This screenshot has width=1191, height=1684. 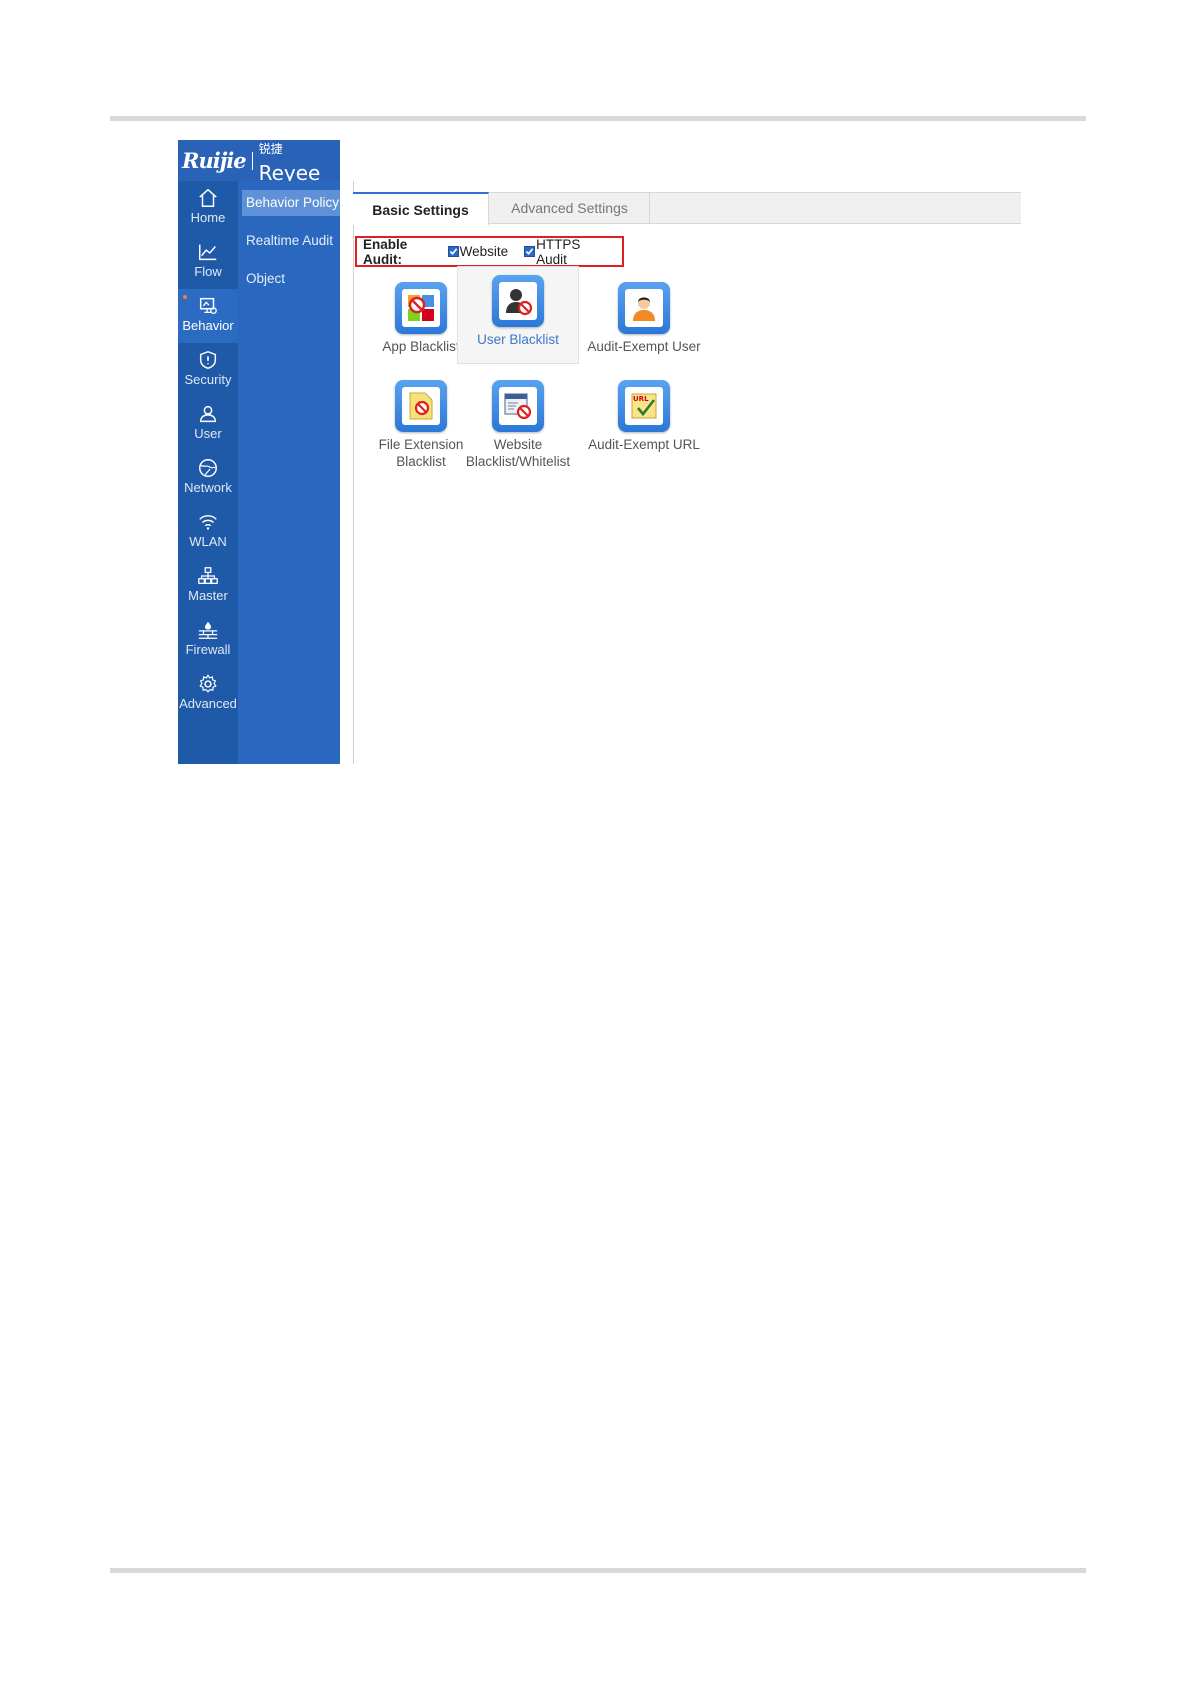 What do you see at coordinates (484, 251) in the screenshot?
I see `website-checkbox-label: Website` at bounding box center [484, 251].